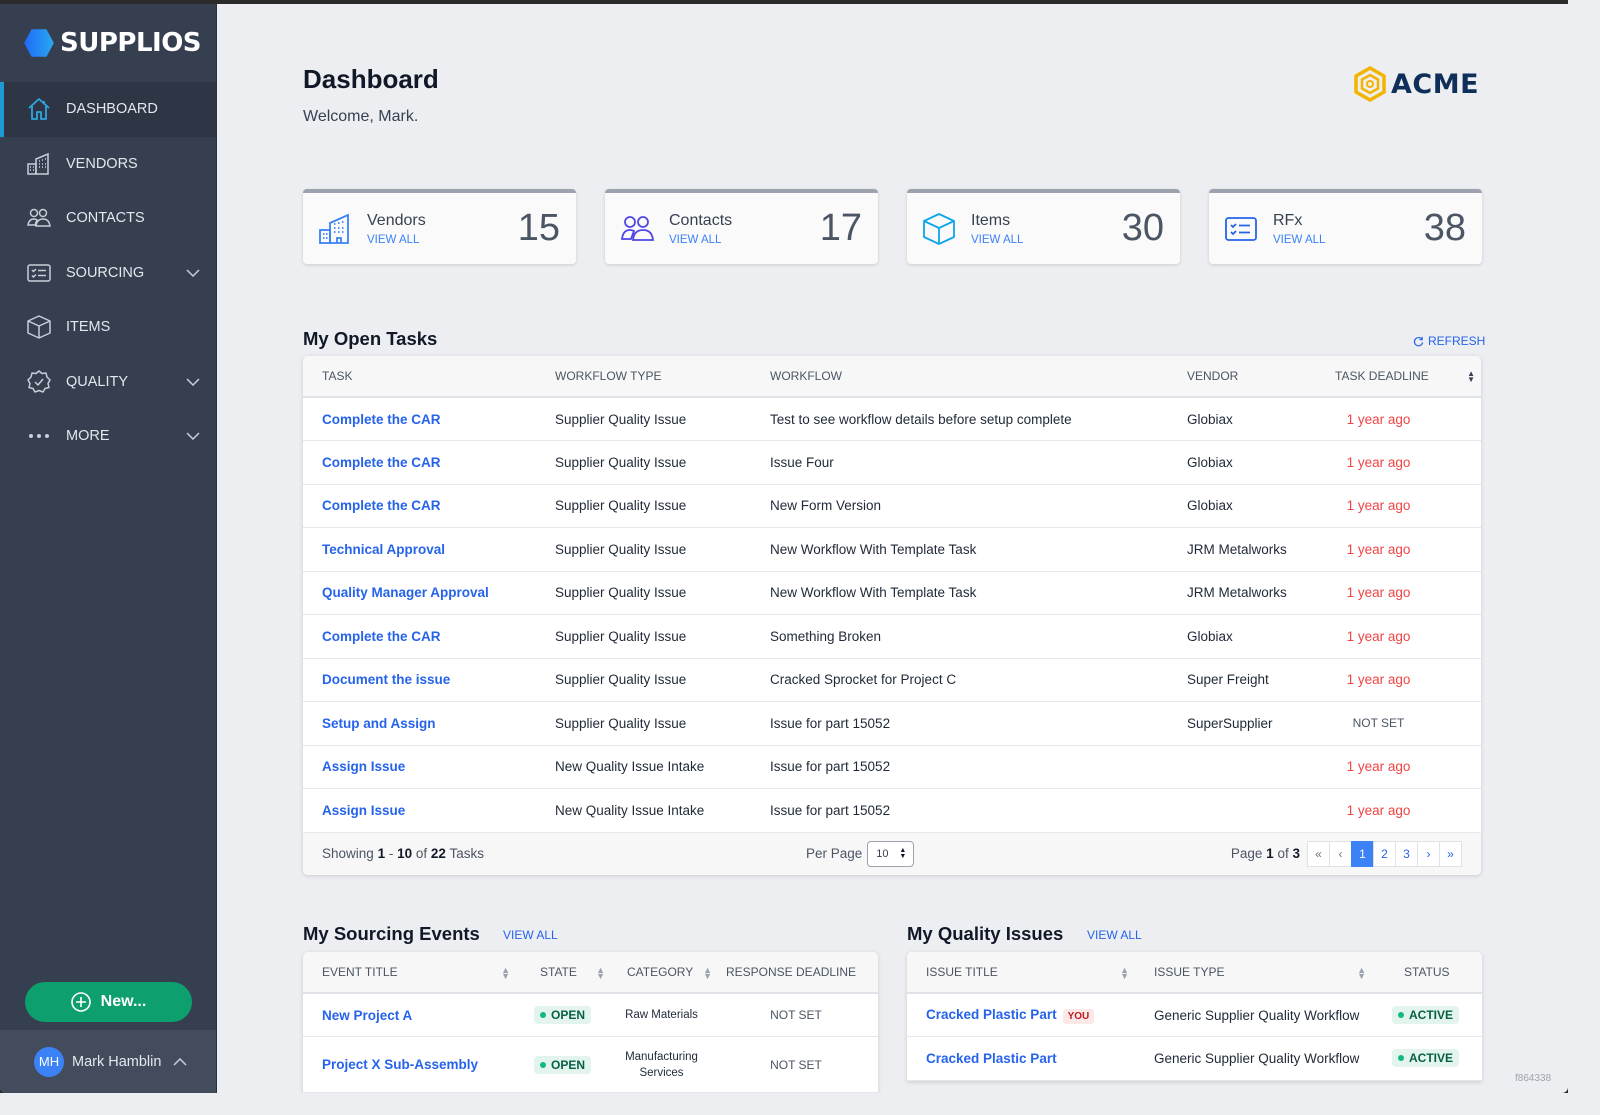  Describe the element at coordinates (959, 680) in the screenshot. I see `workflow-cell: Cracked Sprocket for Project C` at that location.